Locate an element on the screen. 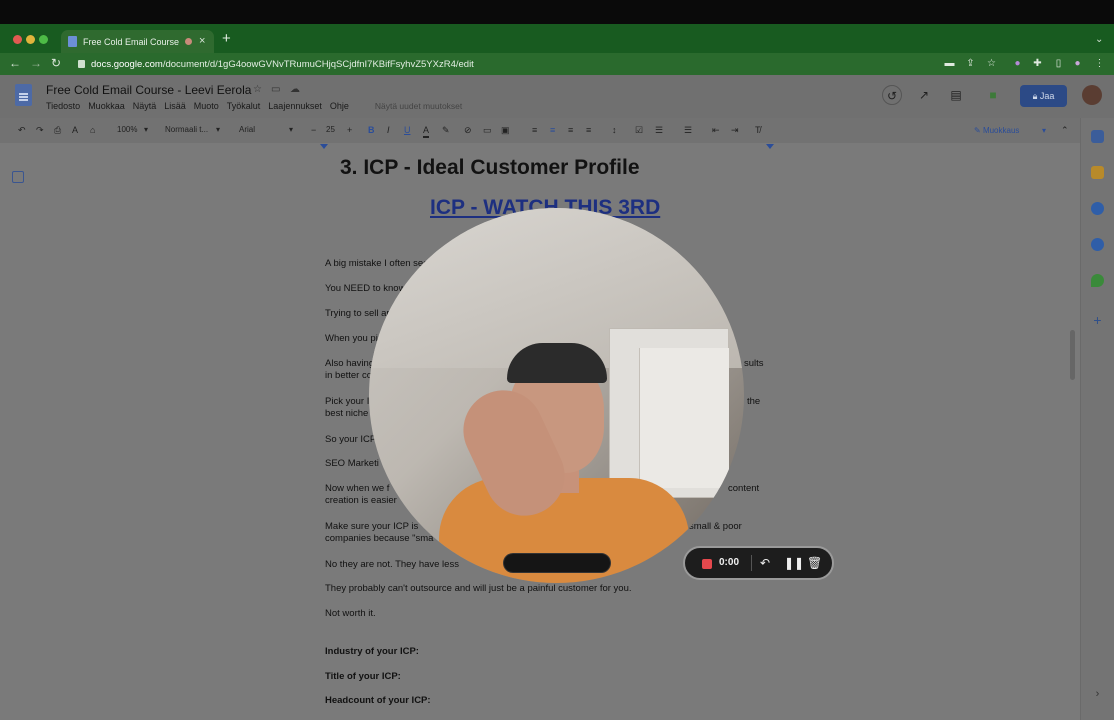 The image size is (1114, 720). new-tab-button: + is located at coordinates (226, 38).